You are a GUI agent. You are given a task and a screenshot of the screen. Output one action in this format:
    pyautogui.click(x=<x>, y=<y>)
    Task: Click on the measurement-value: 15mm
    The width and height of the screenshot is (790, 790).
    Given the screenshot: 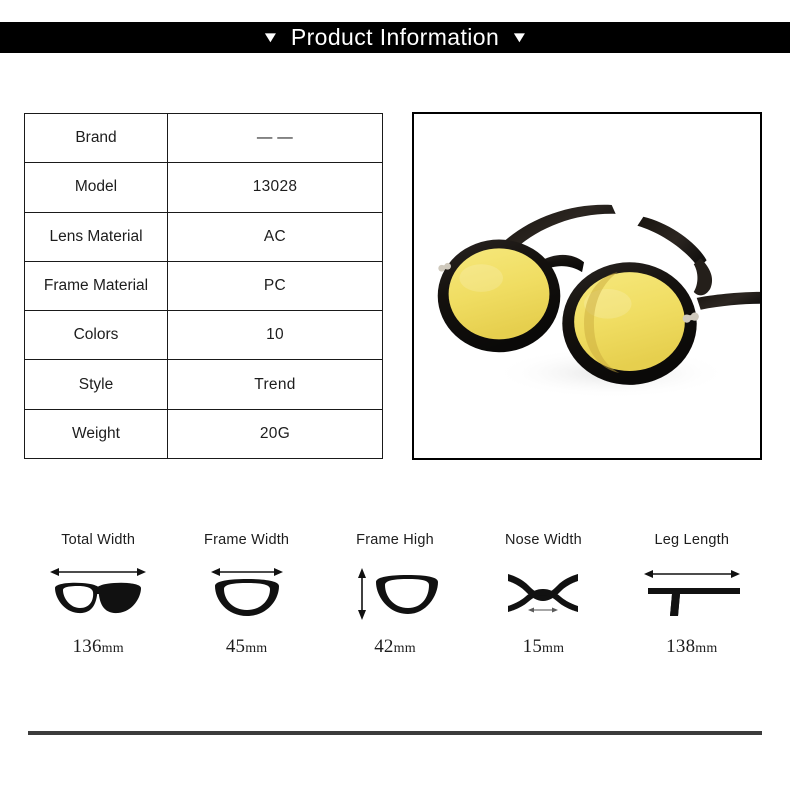 What is the action you would take?
    pyautogui.click(x=544, y=647)
    